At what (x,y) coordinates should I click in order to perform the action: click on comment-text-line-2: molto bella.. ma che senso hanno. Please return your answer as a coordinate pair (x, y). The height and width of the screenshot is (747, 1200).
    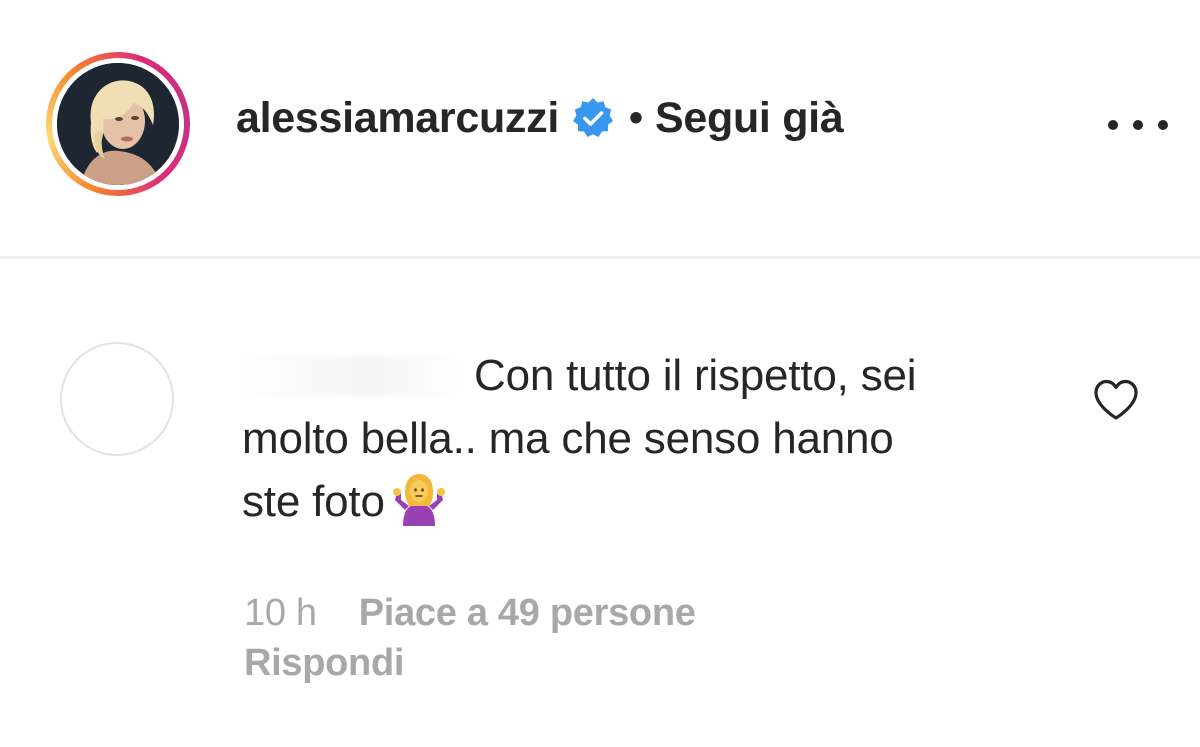
    Looking at the image, I should click on (568, 438).